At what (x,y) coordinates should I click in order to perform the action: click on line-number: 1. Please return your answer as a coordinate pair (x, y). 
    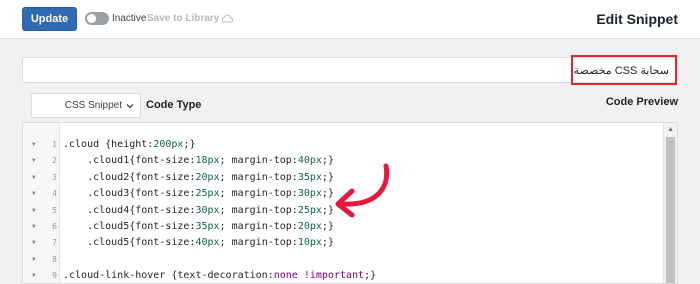
    Looking at the image, I should click on (54, 144).